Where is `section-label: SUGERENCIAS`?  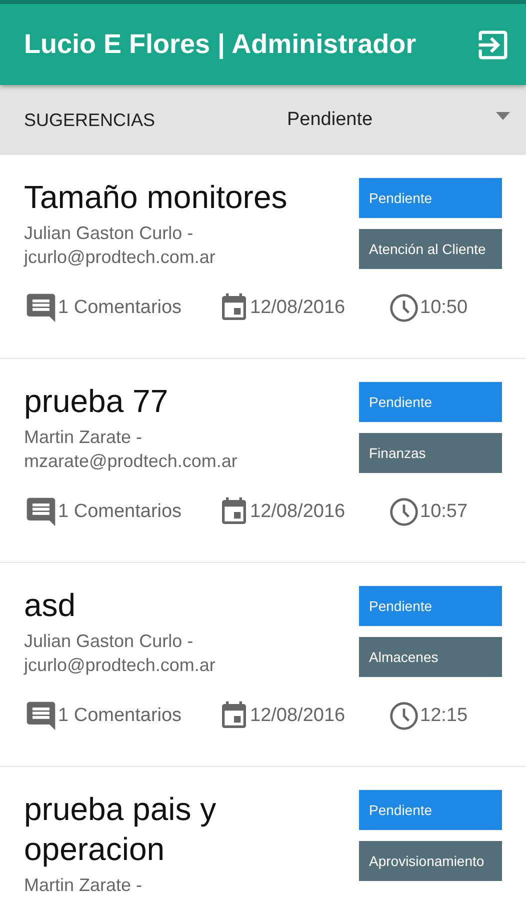
section-label: SUGERENCIAS is located at coordinates (90, 120).